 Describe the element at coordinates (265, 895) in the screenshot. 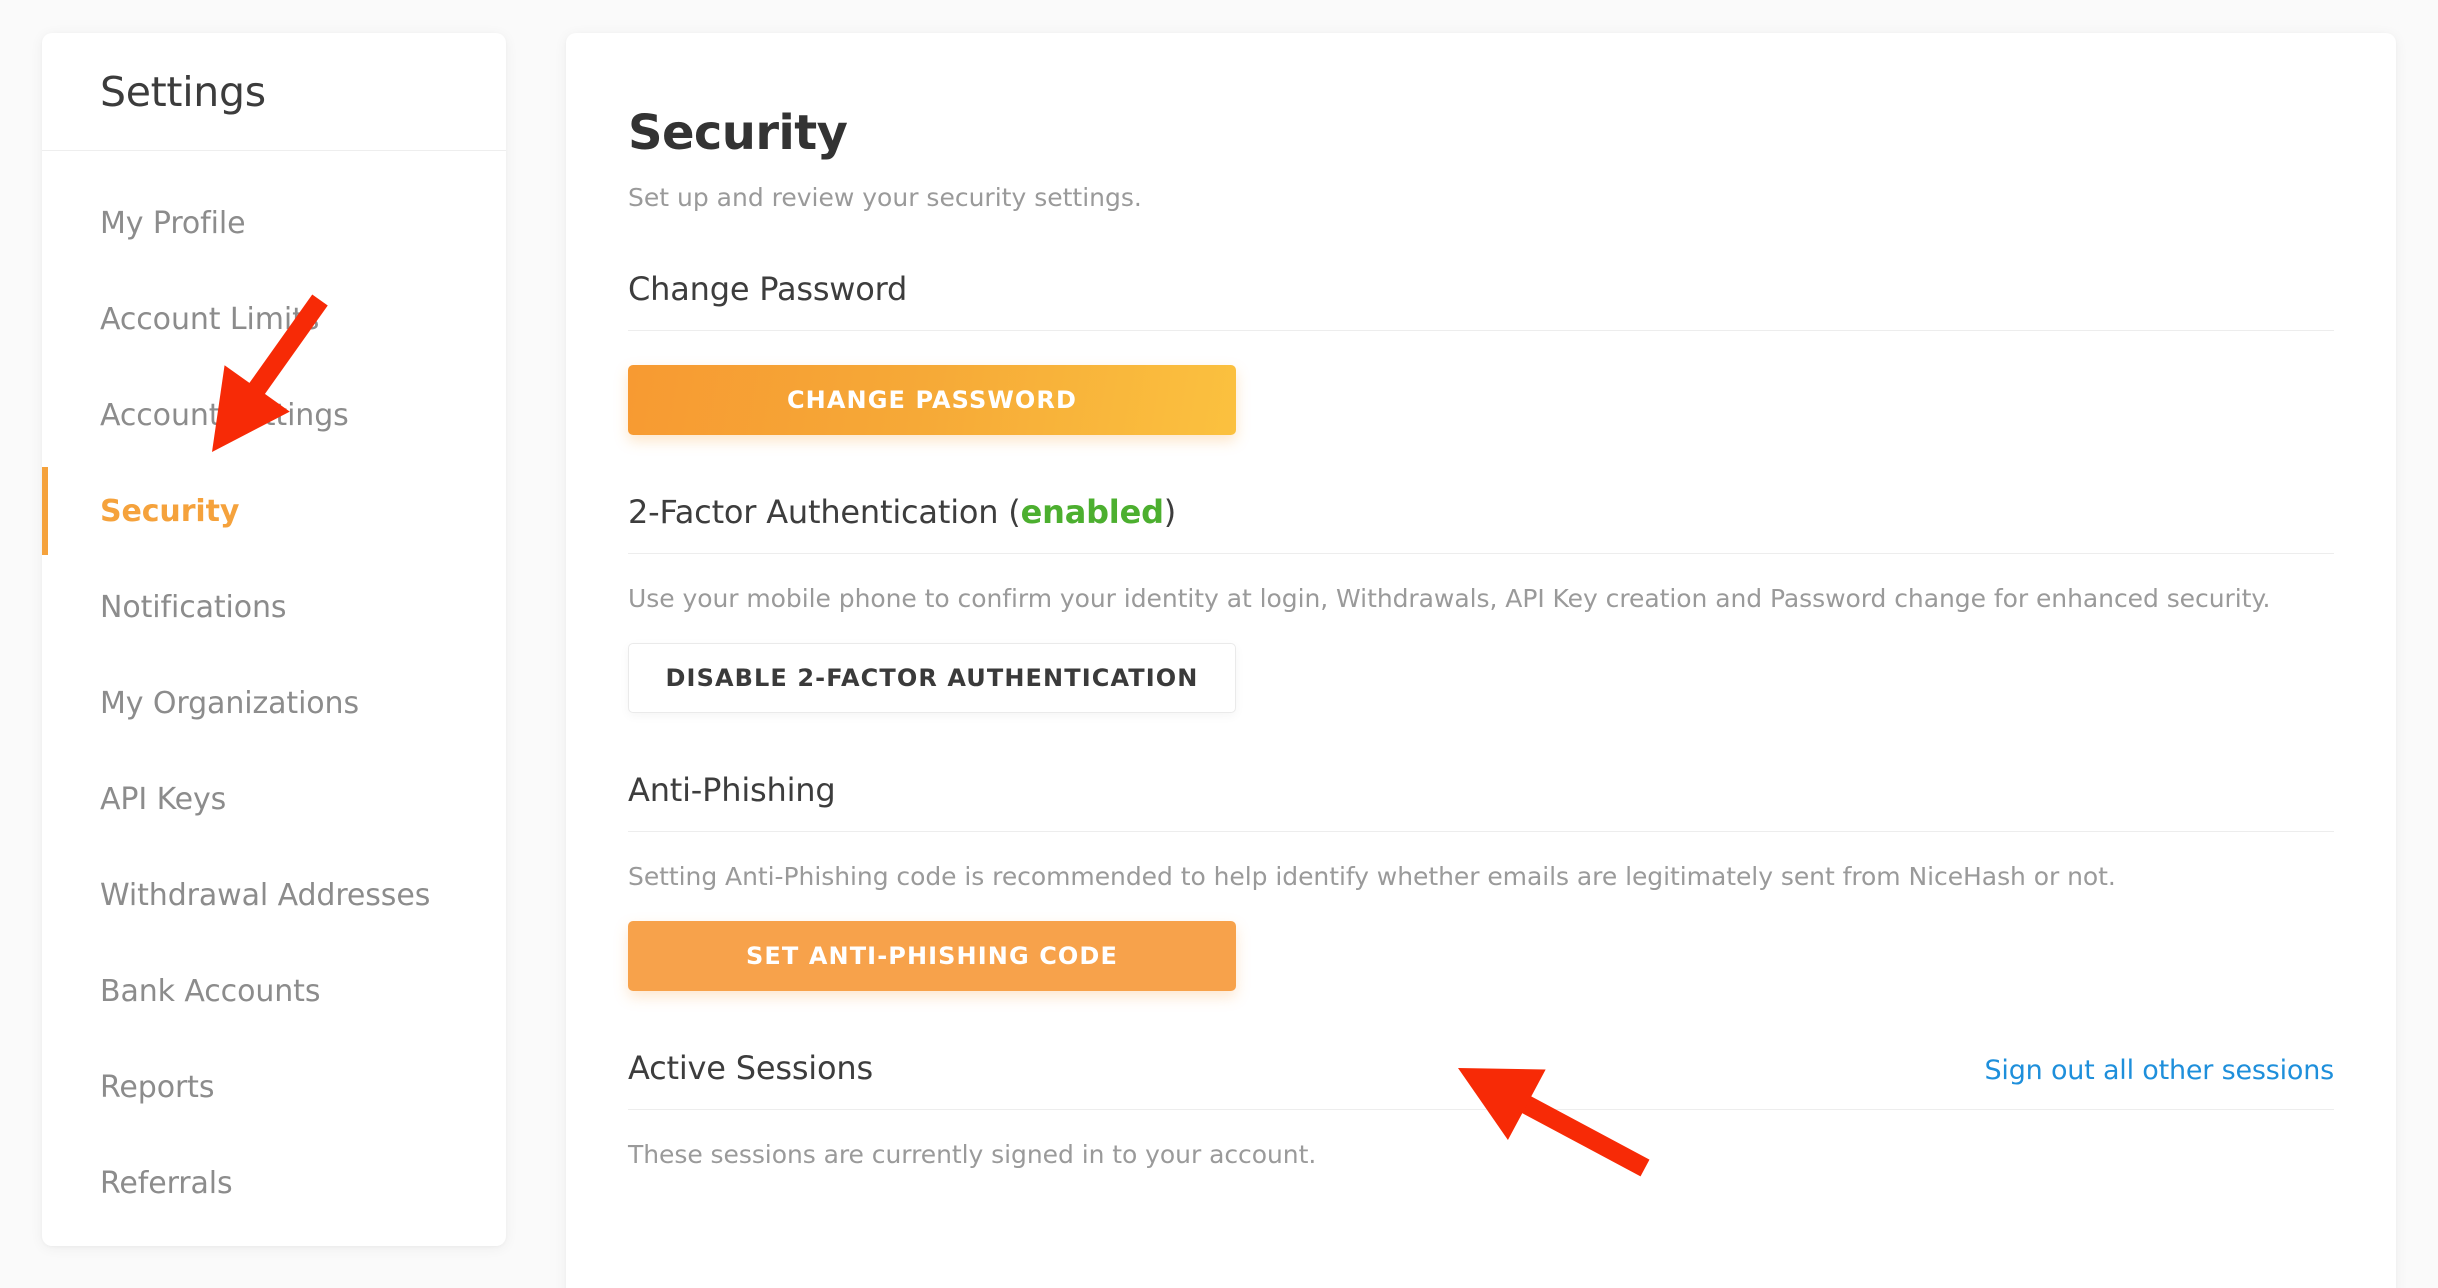

I see `sidebar-item-label: Withdrawal Addresses` at that location.